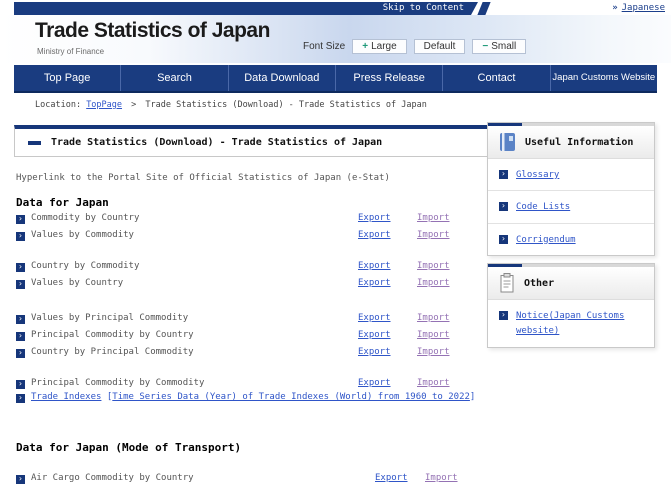 The image size is (671, 497). Describe the element at coordinates (643, 8) in the screenshot. I see `japanese-language-link: Japanese` at that location.